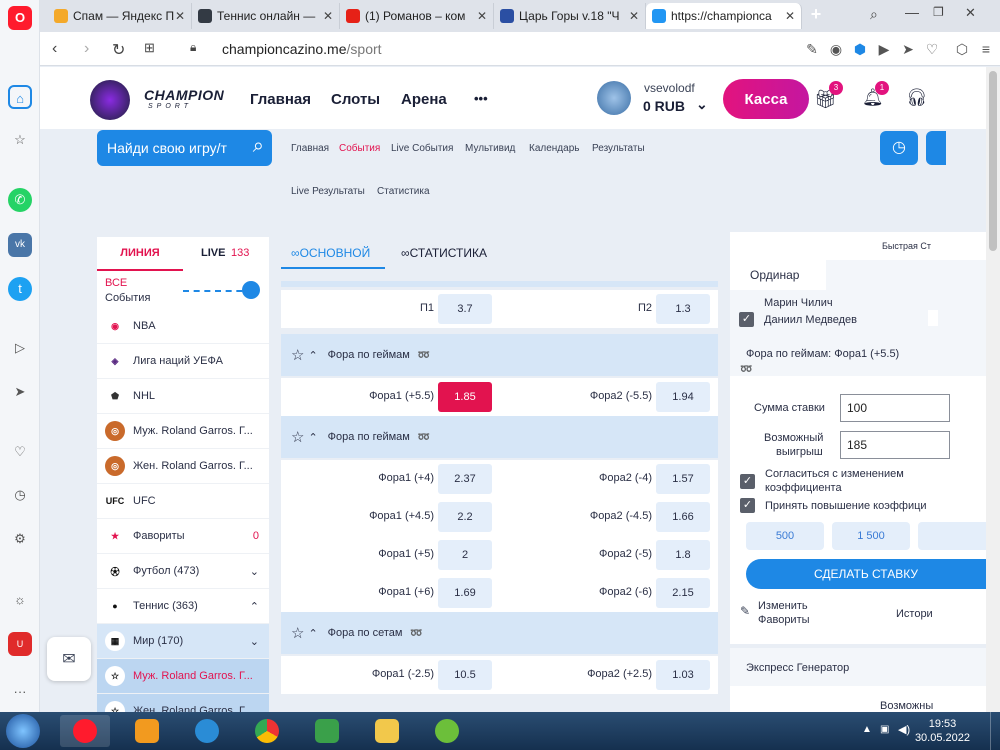 The image size is (1000, 750). I want to click on sport-item: ⬟ NHL, so click(183, 396).